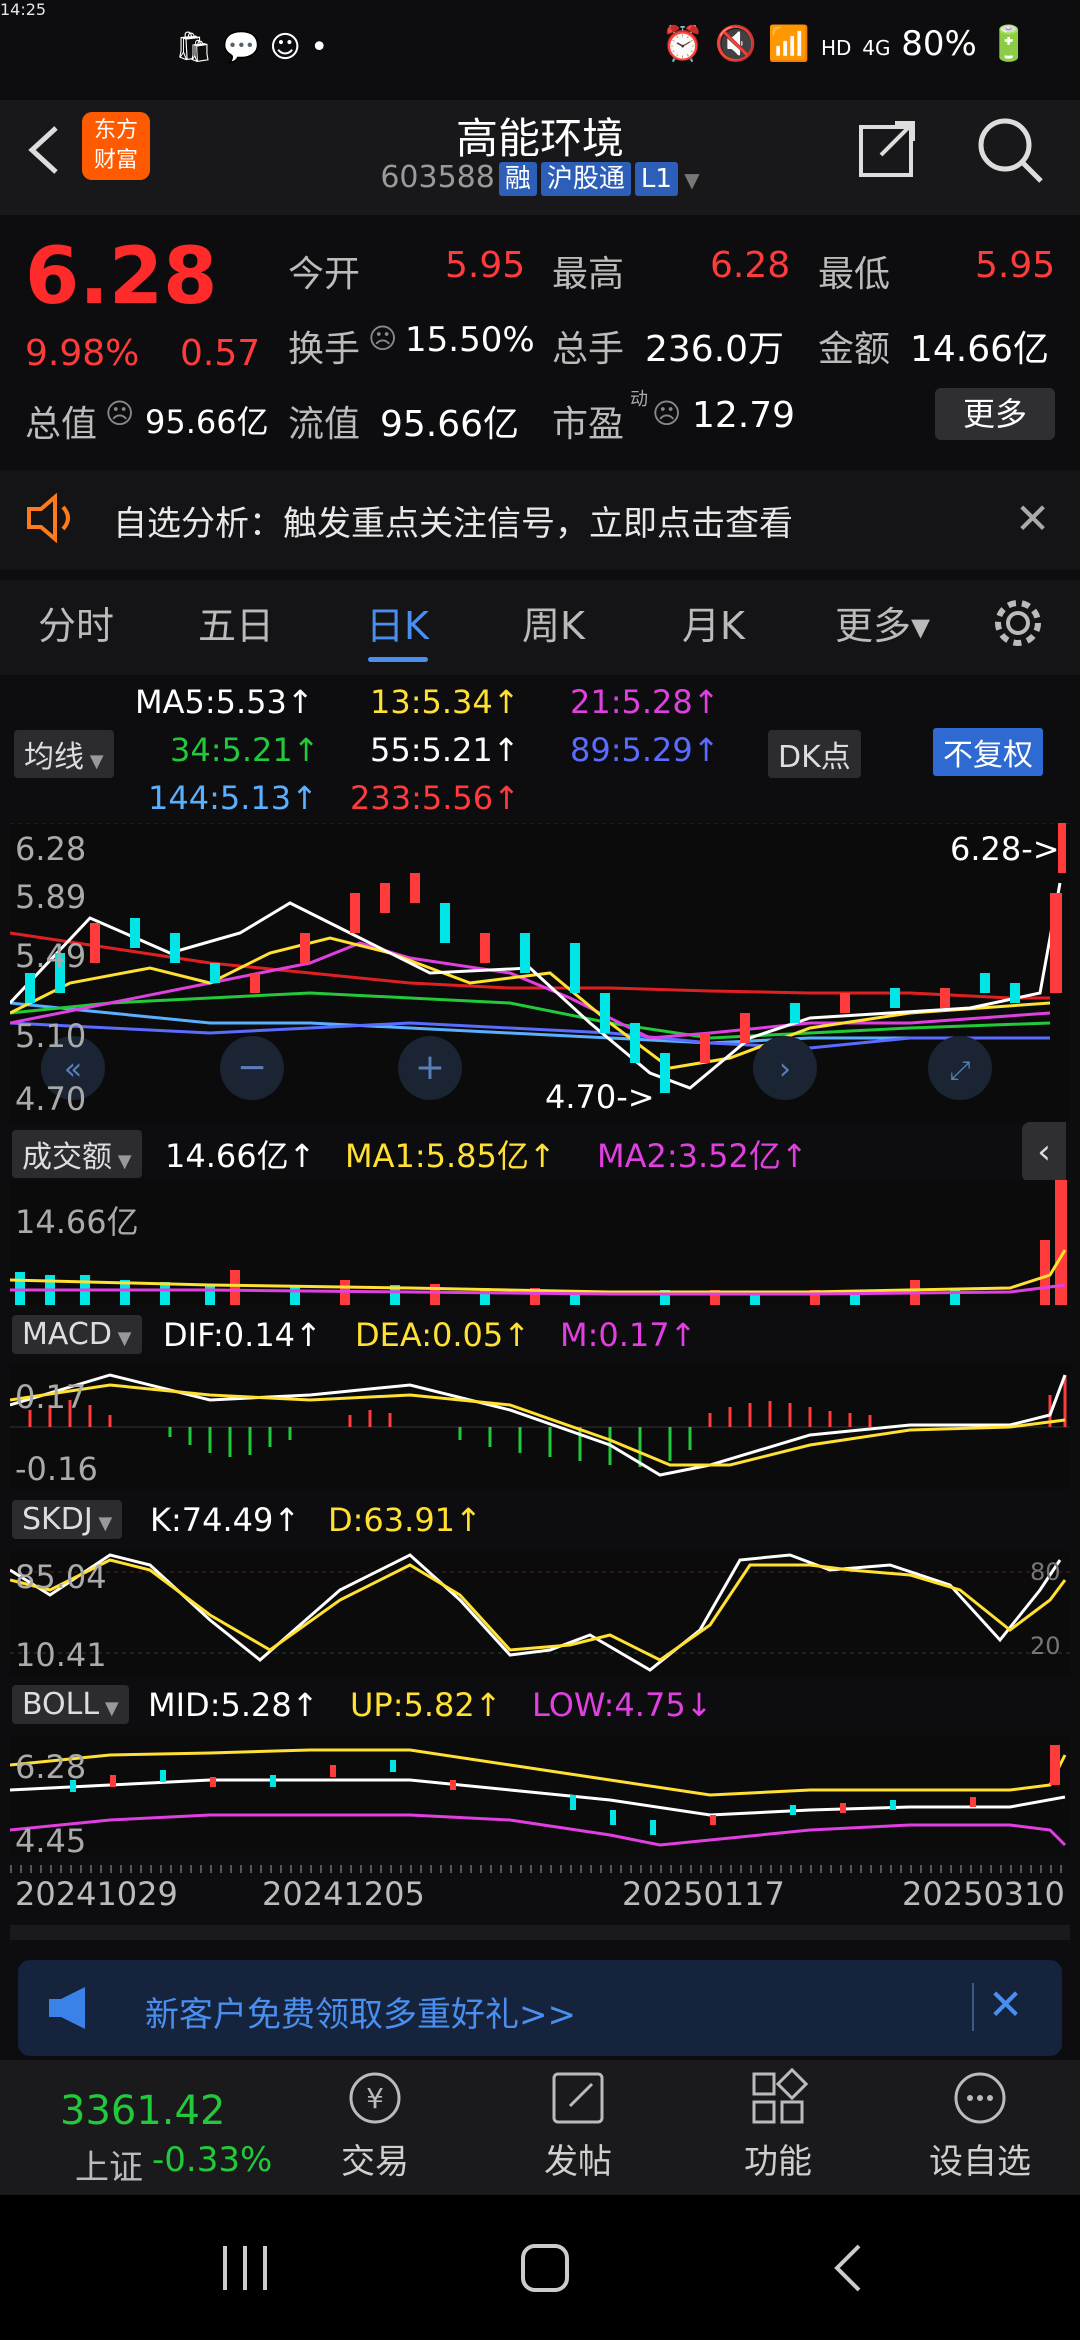 This screenshot has width=1080, height=2340. What do you see at coordinates (622, 1705) in the screenshot?
I see `boll-low: LOW:4.75↓` at bounding box center [622, 1705].